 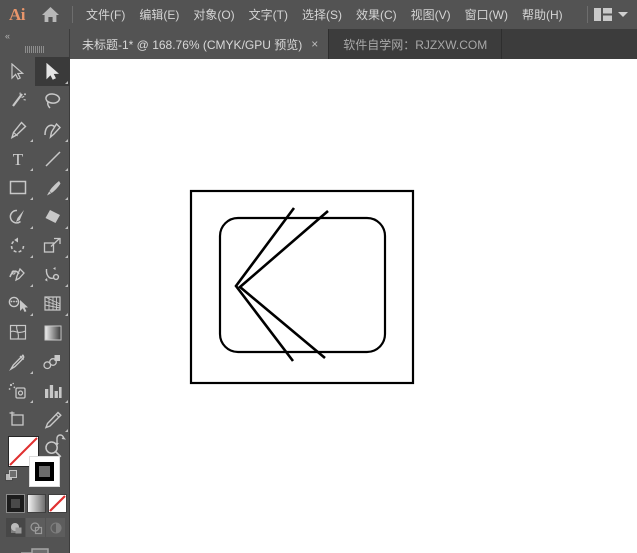 What do you see at coordinates (34, 36) in the screenshot?
I see `tools-panel-header: «` at bounding box center [34, 36].